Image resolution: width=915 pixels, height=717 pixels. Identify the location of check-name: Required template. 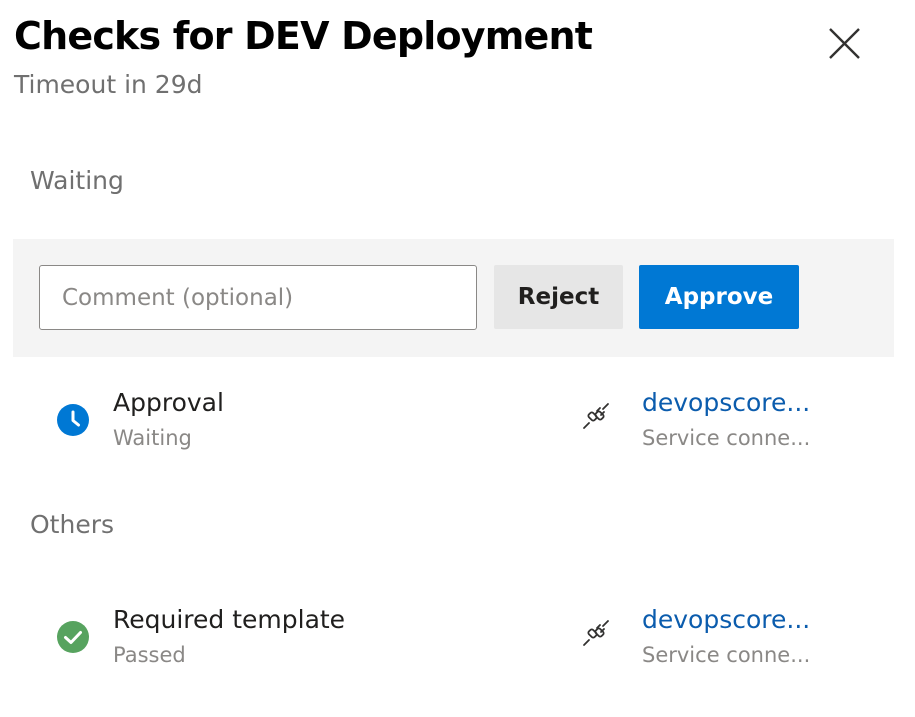
(229, 619).